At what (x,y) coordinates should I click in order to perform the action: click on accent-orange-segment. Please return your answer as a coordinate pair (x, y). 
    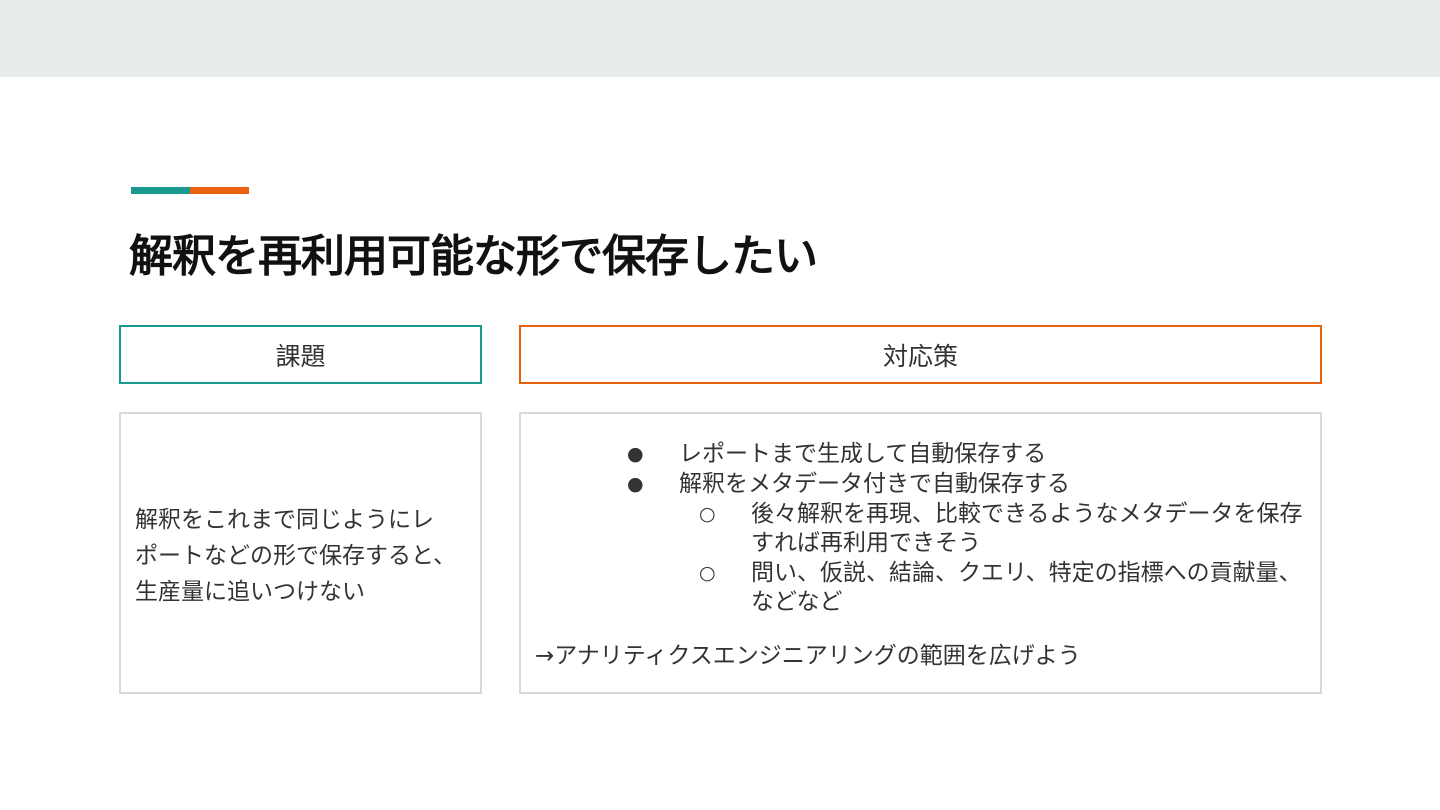
    Looking at the image, I should click on (219, 190).